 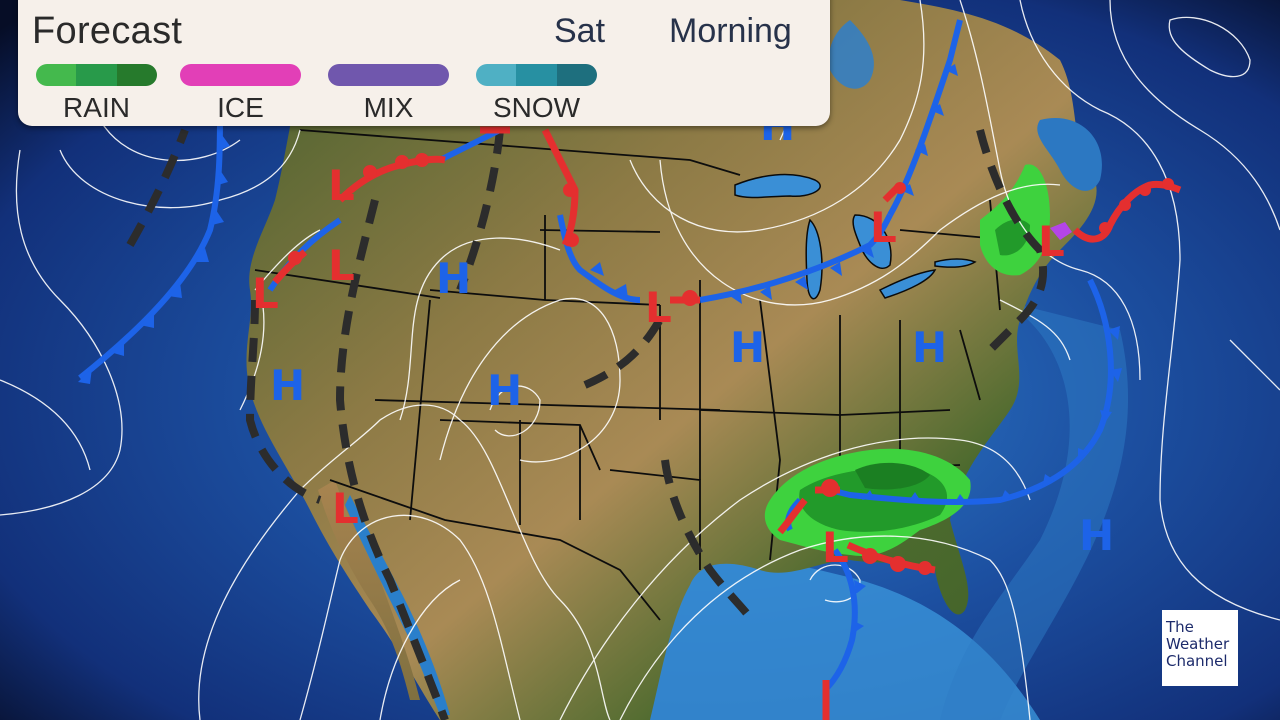 I want to click on snow-light-swatch, so click(x=496, y=75).